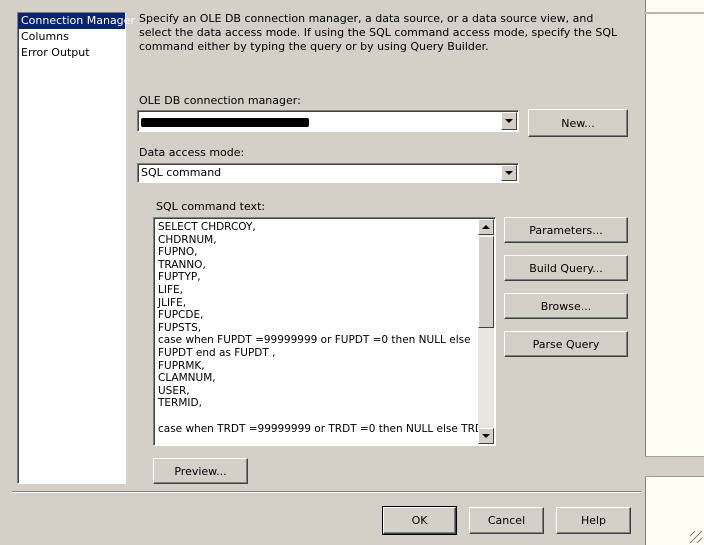 This screenshot has height=545, width=704. Describe the element at coordinates (326, 492) in the screenshot. I see `footer-separator` at that location.